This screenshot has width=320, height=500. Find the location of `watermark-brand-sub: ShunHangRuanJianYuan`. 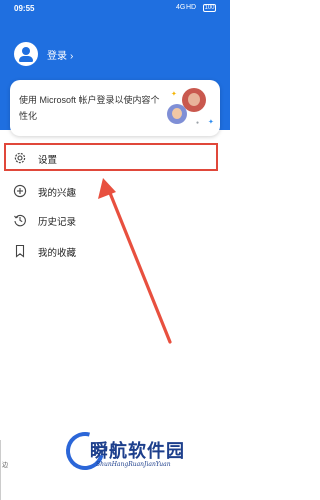

watermark-brand-sub: ShunHangRuanJianYuan is located at coordinates (133, 464).